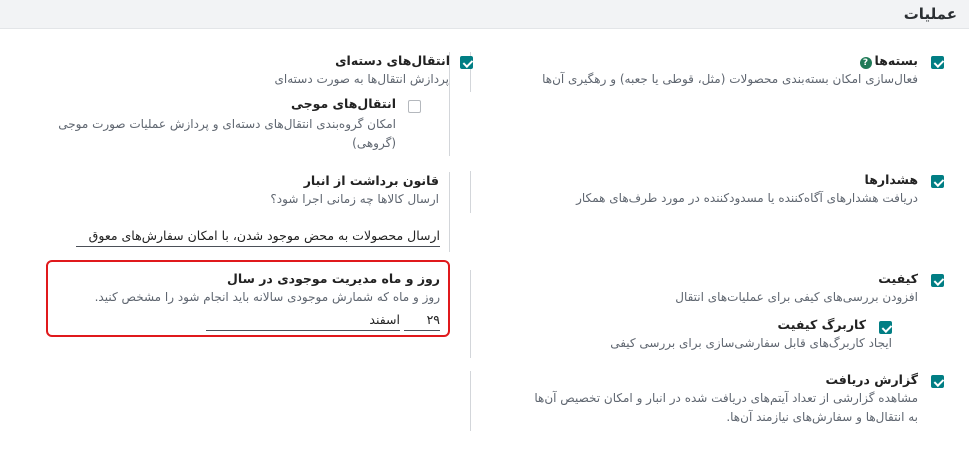 Image resolution: width=969 pixels, height=452 pixels. Describe the element at coordinates (891, 179) in the screenshot. I see `warnings-label: هشدارها` at that location.